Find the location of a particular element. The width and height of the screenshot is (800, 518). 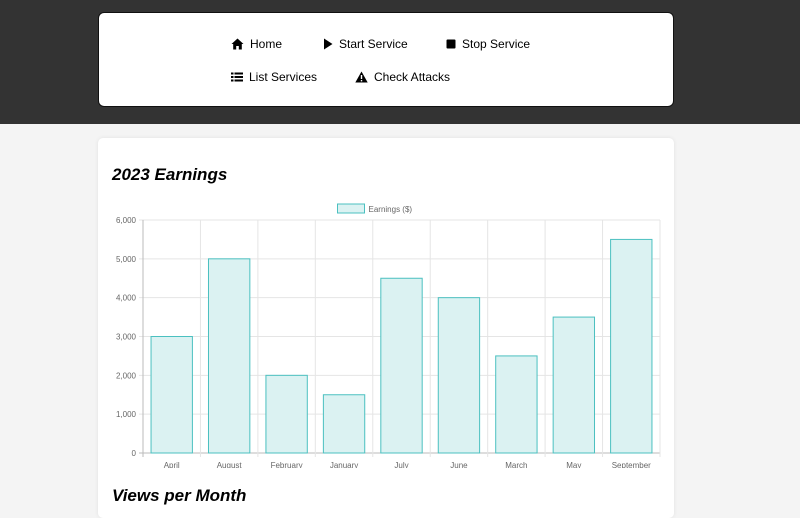

x-tick-label: September is located at coordinates (631, 464).